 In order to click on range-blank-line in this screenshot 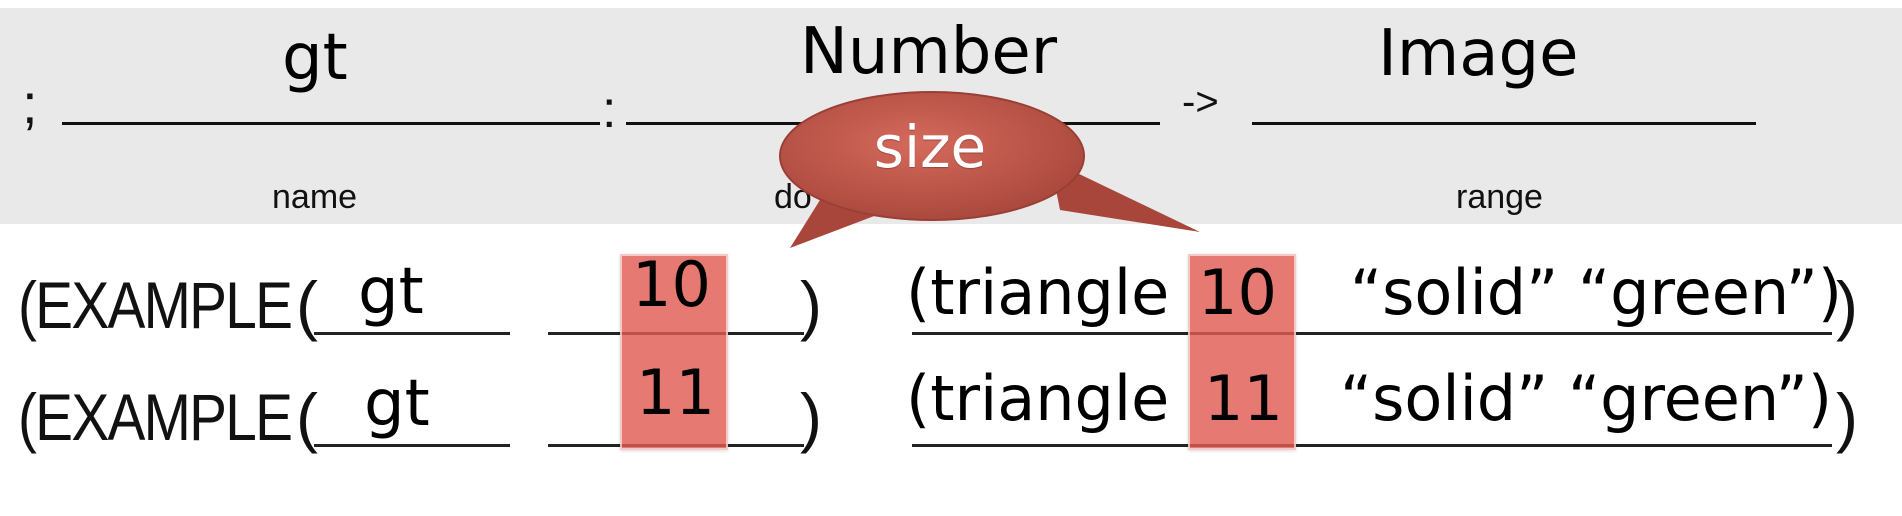, I will do `click(1504, 123)`.